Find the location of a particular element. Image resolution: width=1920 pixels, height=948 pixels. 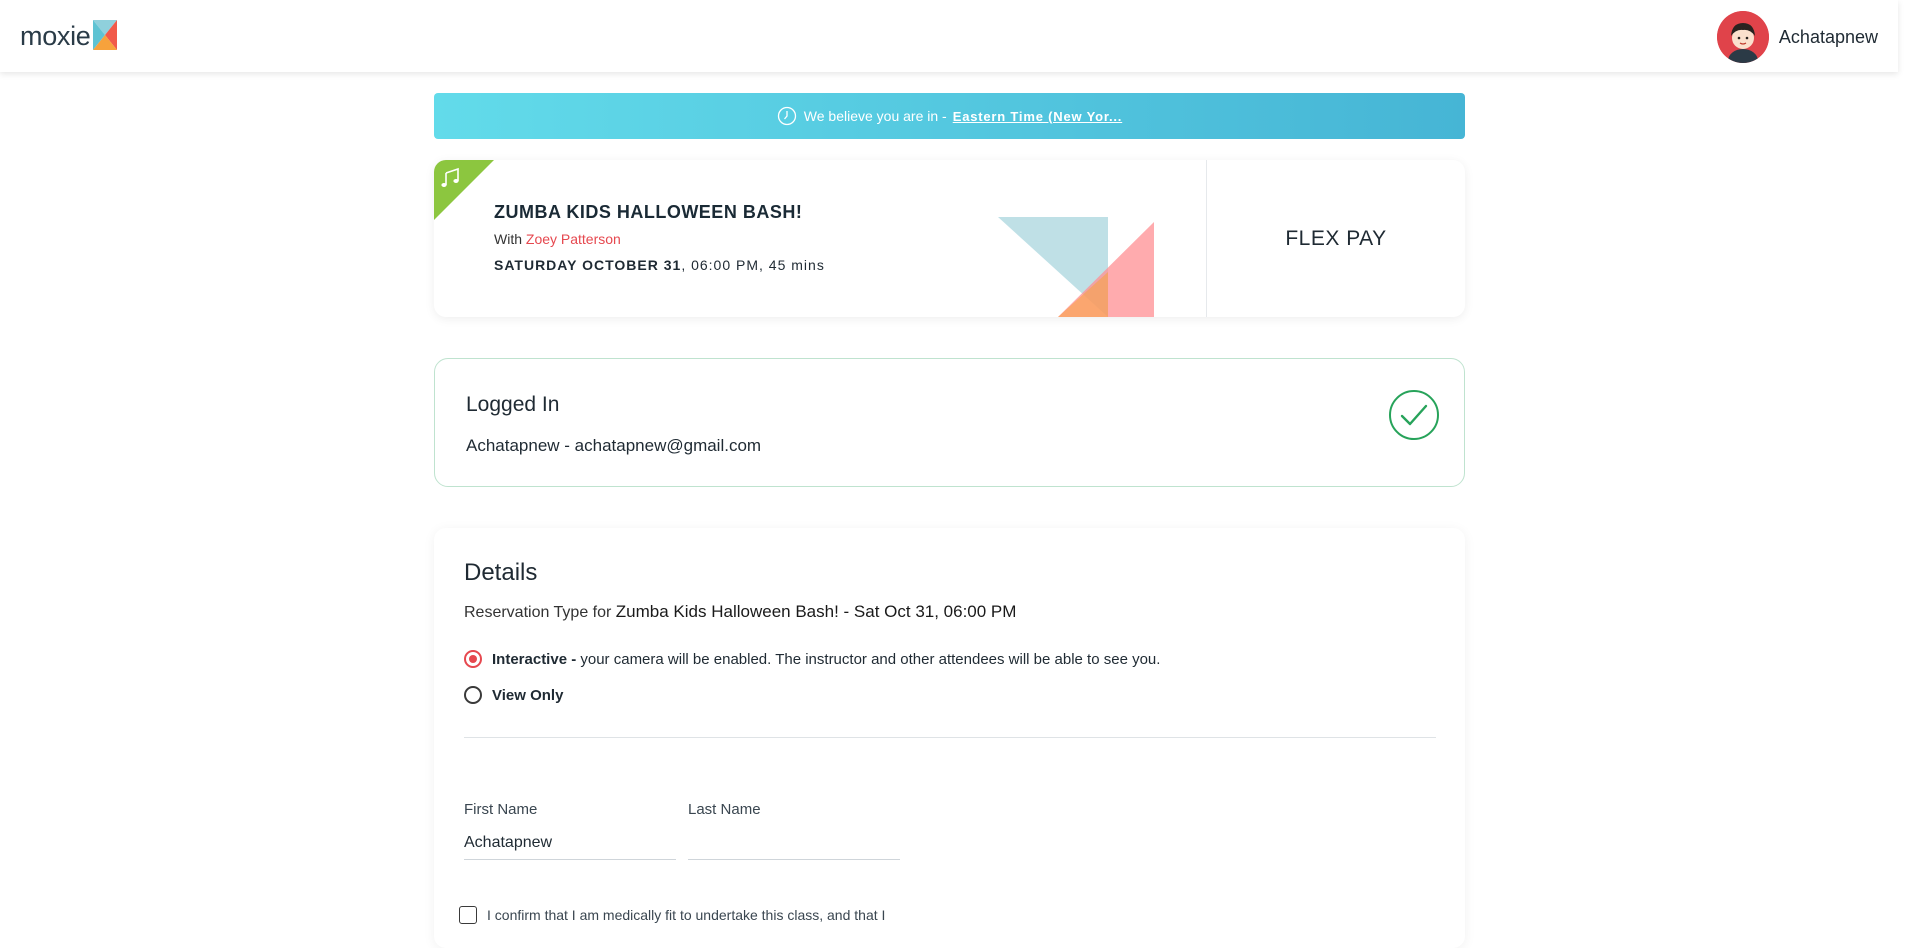

last-name-label: Last Name is located at coordinates (724, 809).